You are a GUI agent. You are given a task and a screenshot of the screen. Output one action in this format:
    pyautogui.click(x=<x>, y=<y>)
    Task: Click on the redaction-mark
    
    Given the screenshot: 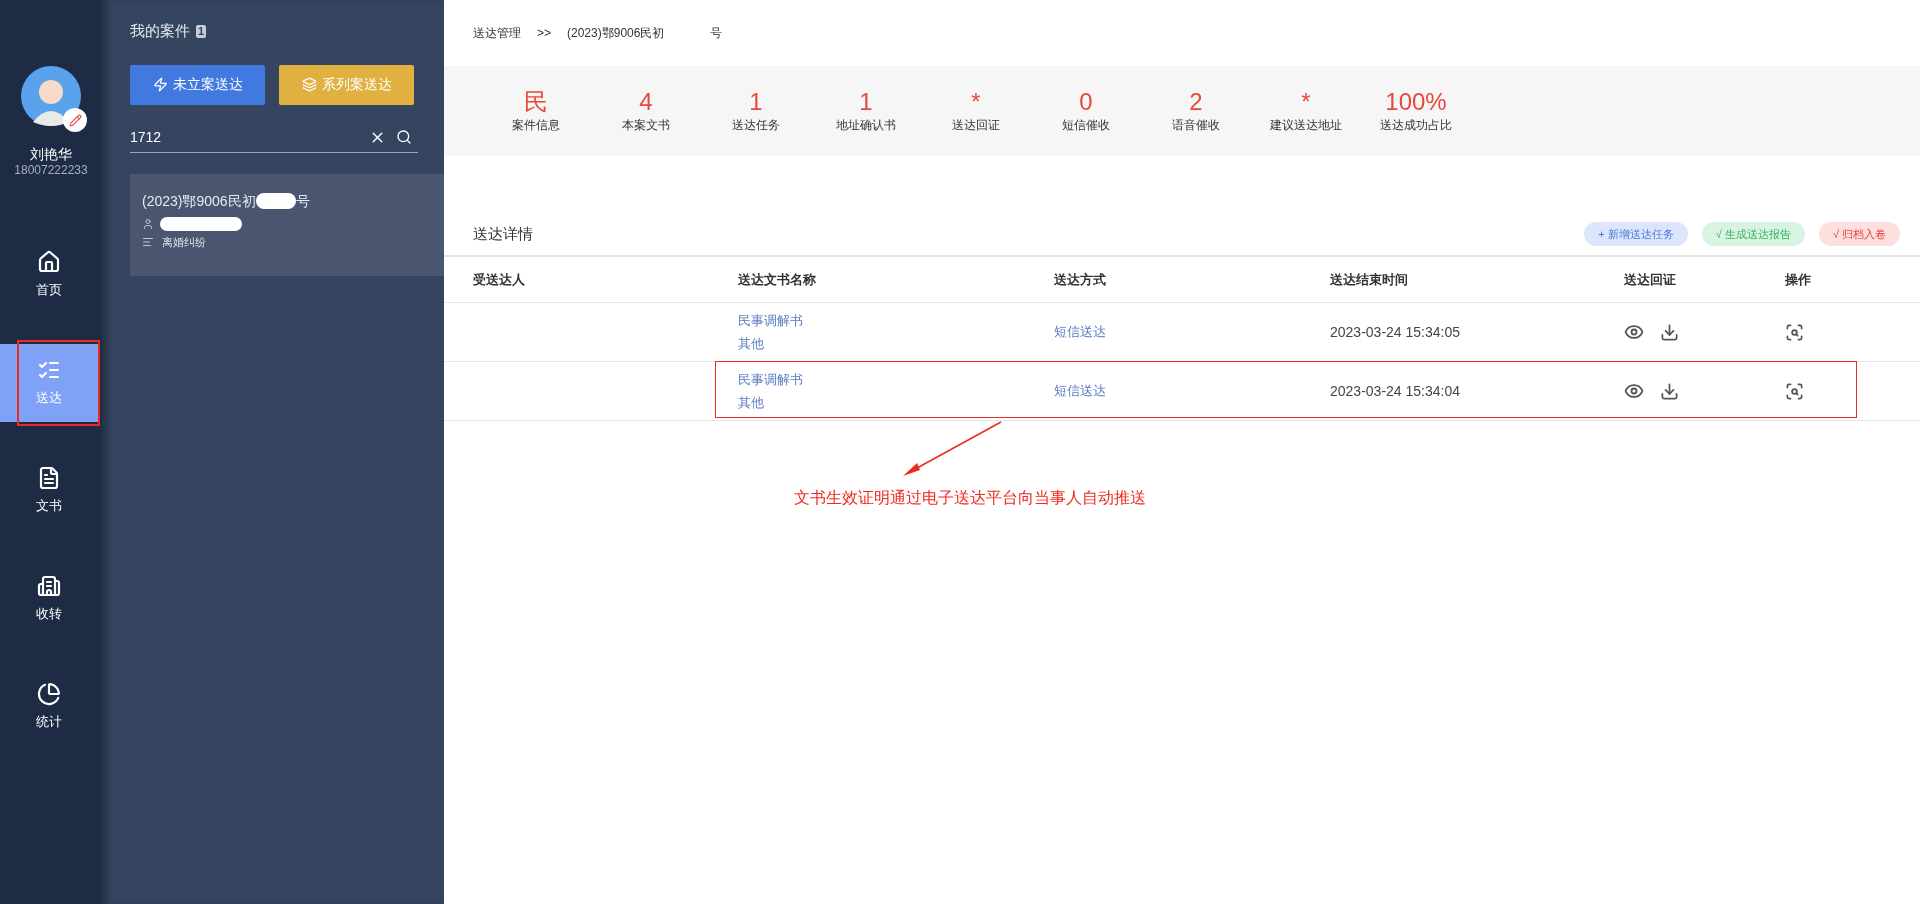 What is the action you would take?
    pyautogui.click(x=275, y=201)
    